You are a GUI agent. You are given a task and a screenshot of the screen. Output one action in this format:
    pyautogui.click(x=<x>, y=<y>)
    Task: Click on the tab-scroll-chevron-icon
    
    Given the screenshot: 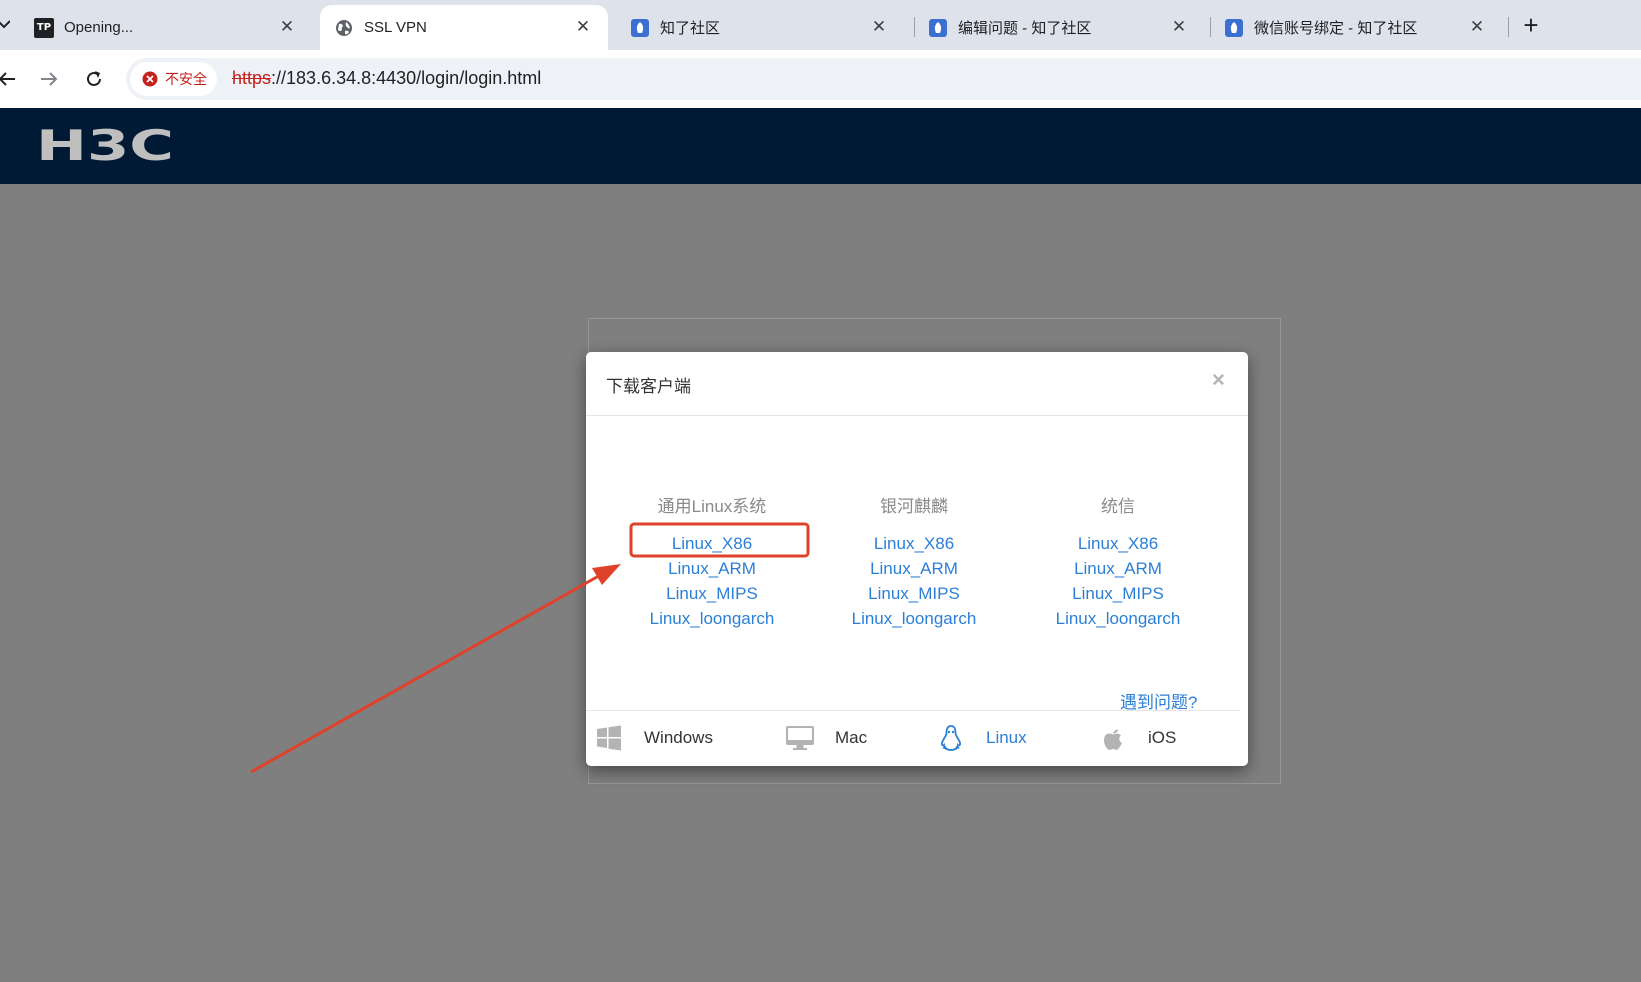 What is the action you would take?
    pyautogui.click(x=5, y=25)
    